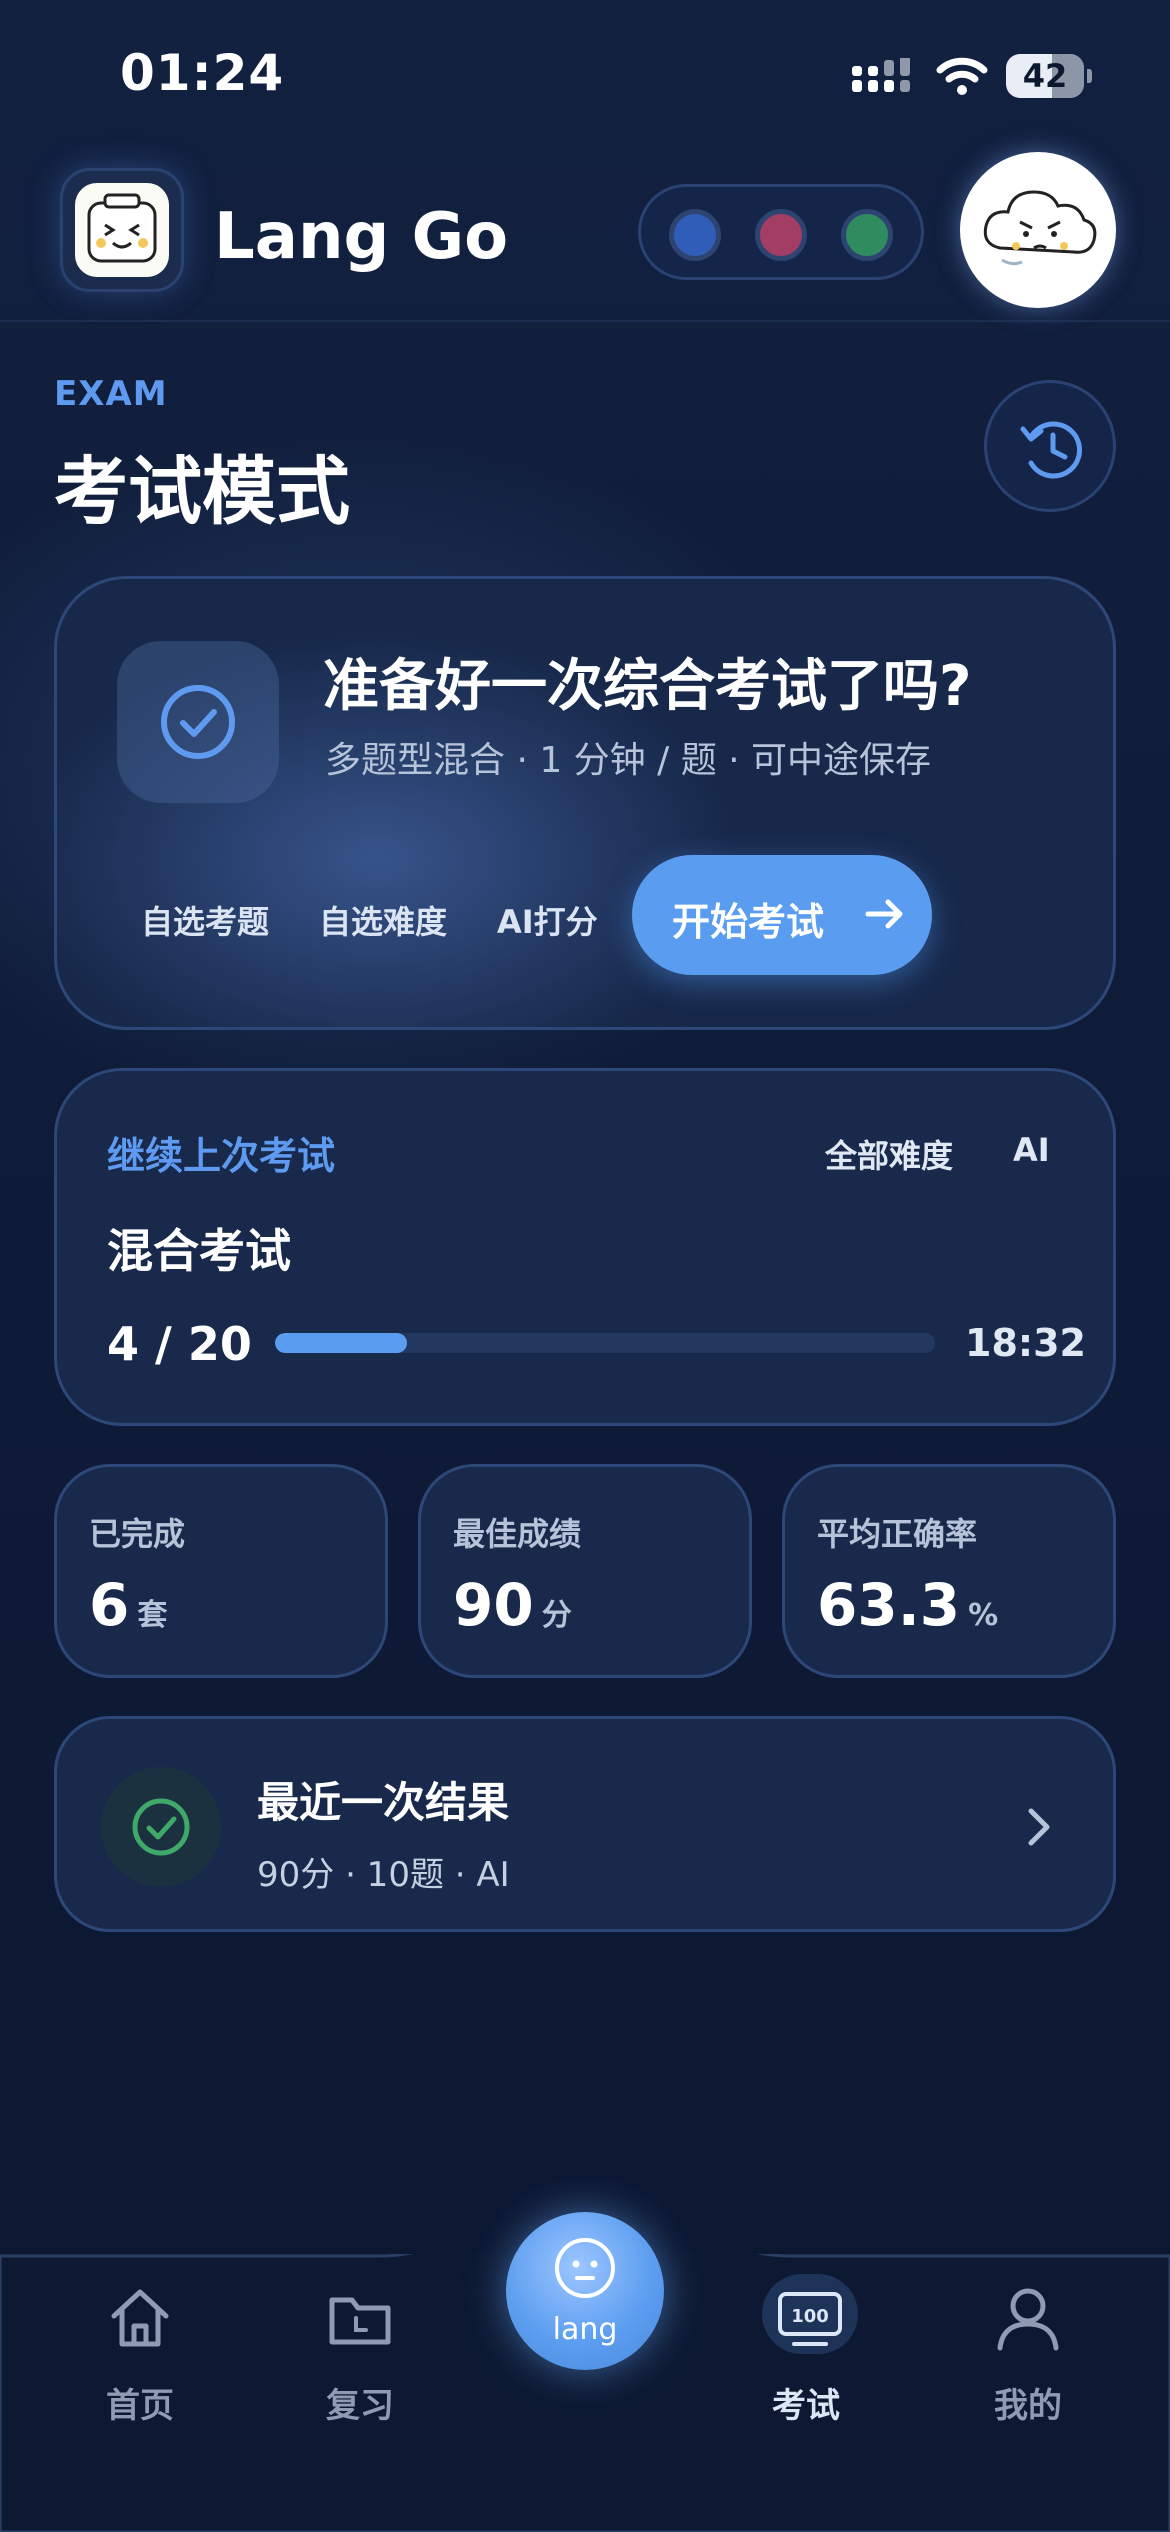 This screenshot has height=2532, width=1170. I want to click on check-badge, so click(198, 722).